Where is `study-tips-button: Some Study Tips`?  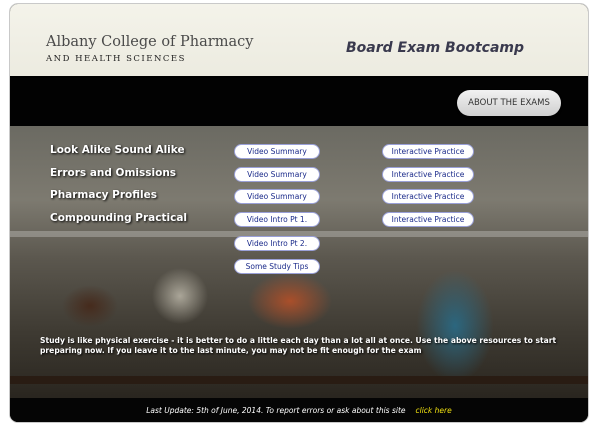
study-tips-button: Some Study Tips is located at coordinates (277, 266).